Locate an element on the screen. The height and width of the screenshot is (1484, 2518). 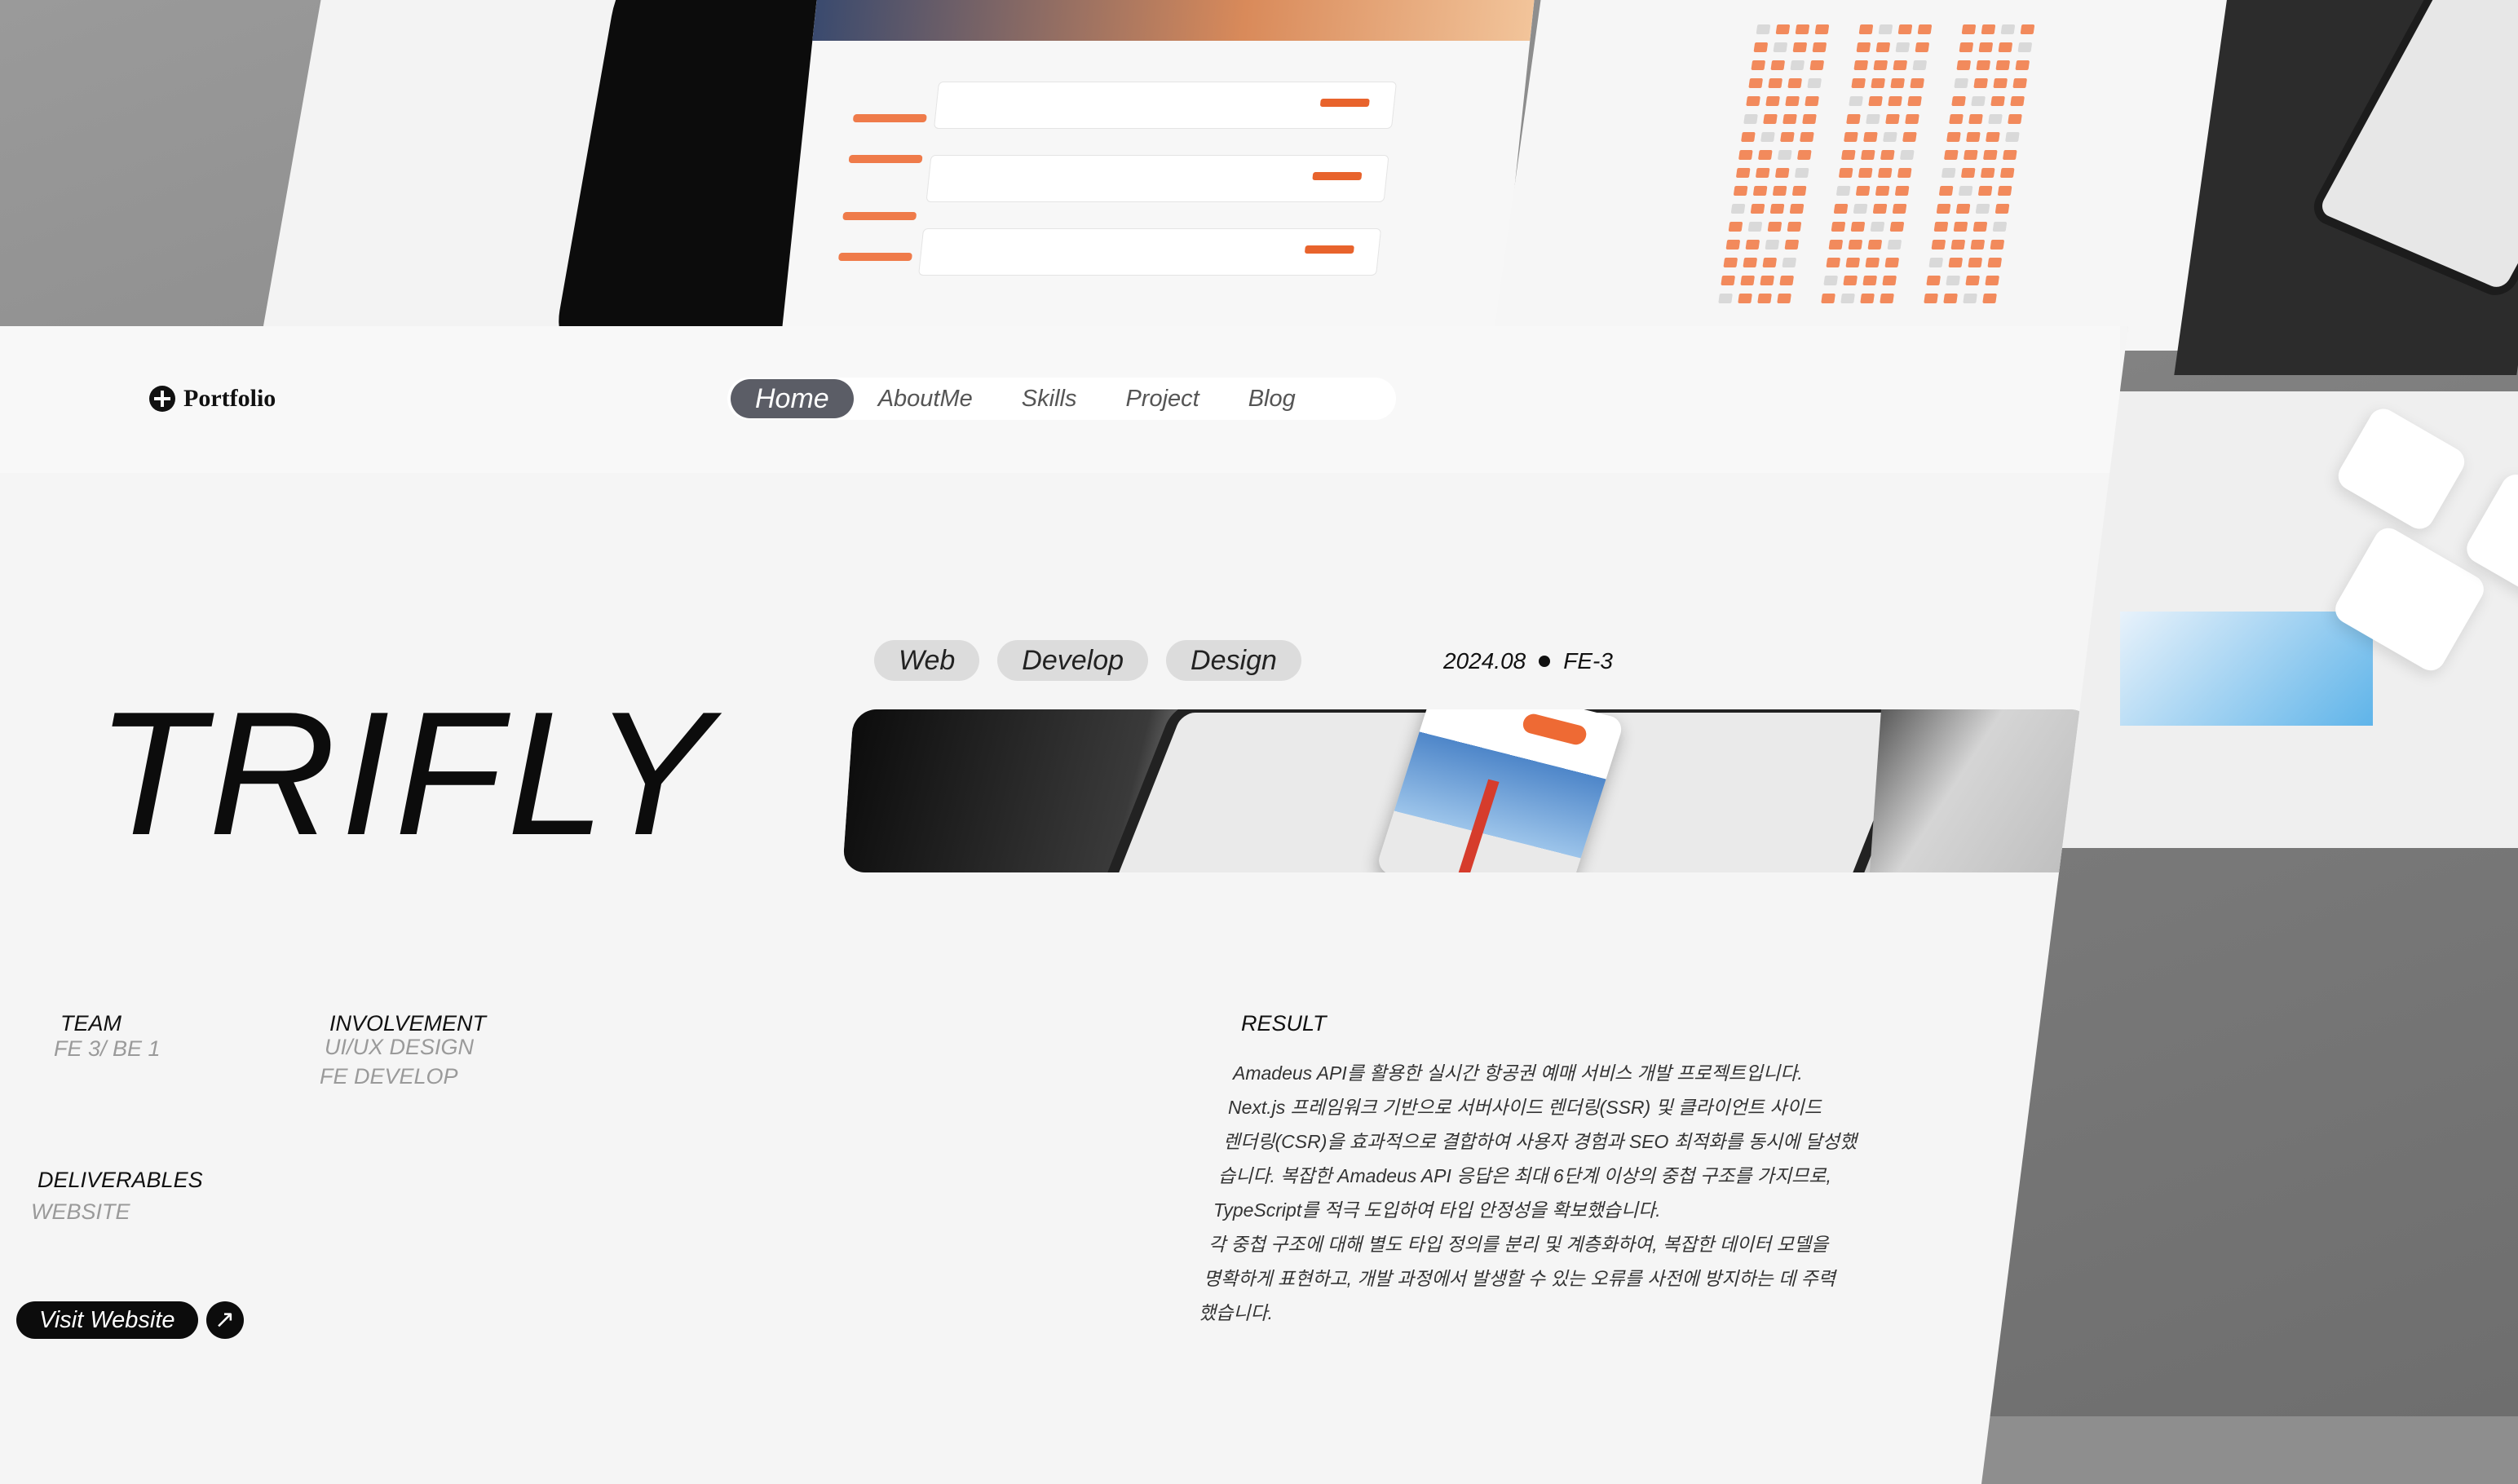
logo-text: Portfolio is located at coordinates (229, 398).